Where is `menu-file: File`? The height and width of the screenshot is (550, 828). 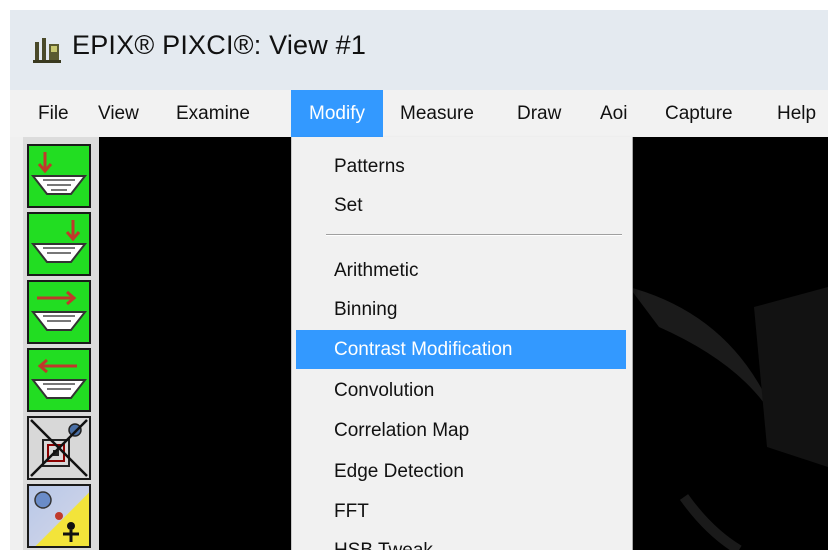 menu-file: File is located at coordinates (53, 113).